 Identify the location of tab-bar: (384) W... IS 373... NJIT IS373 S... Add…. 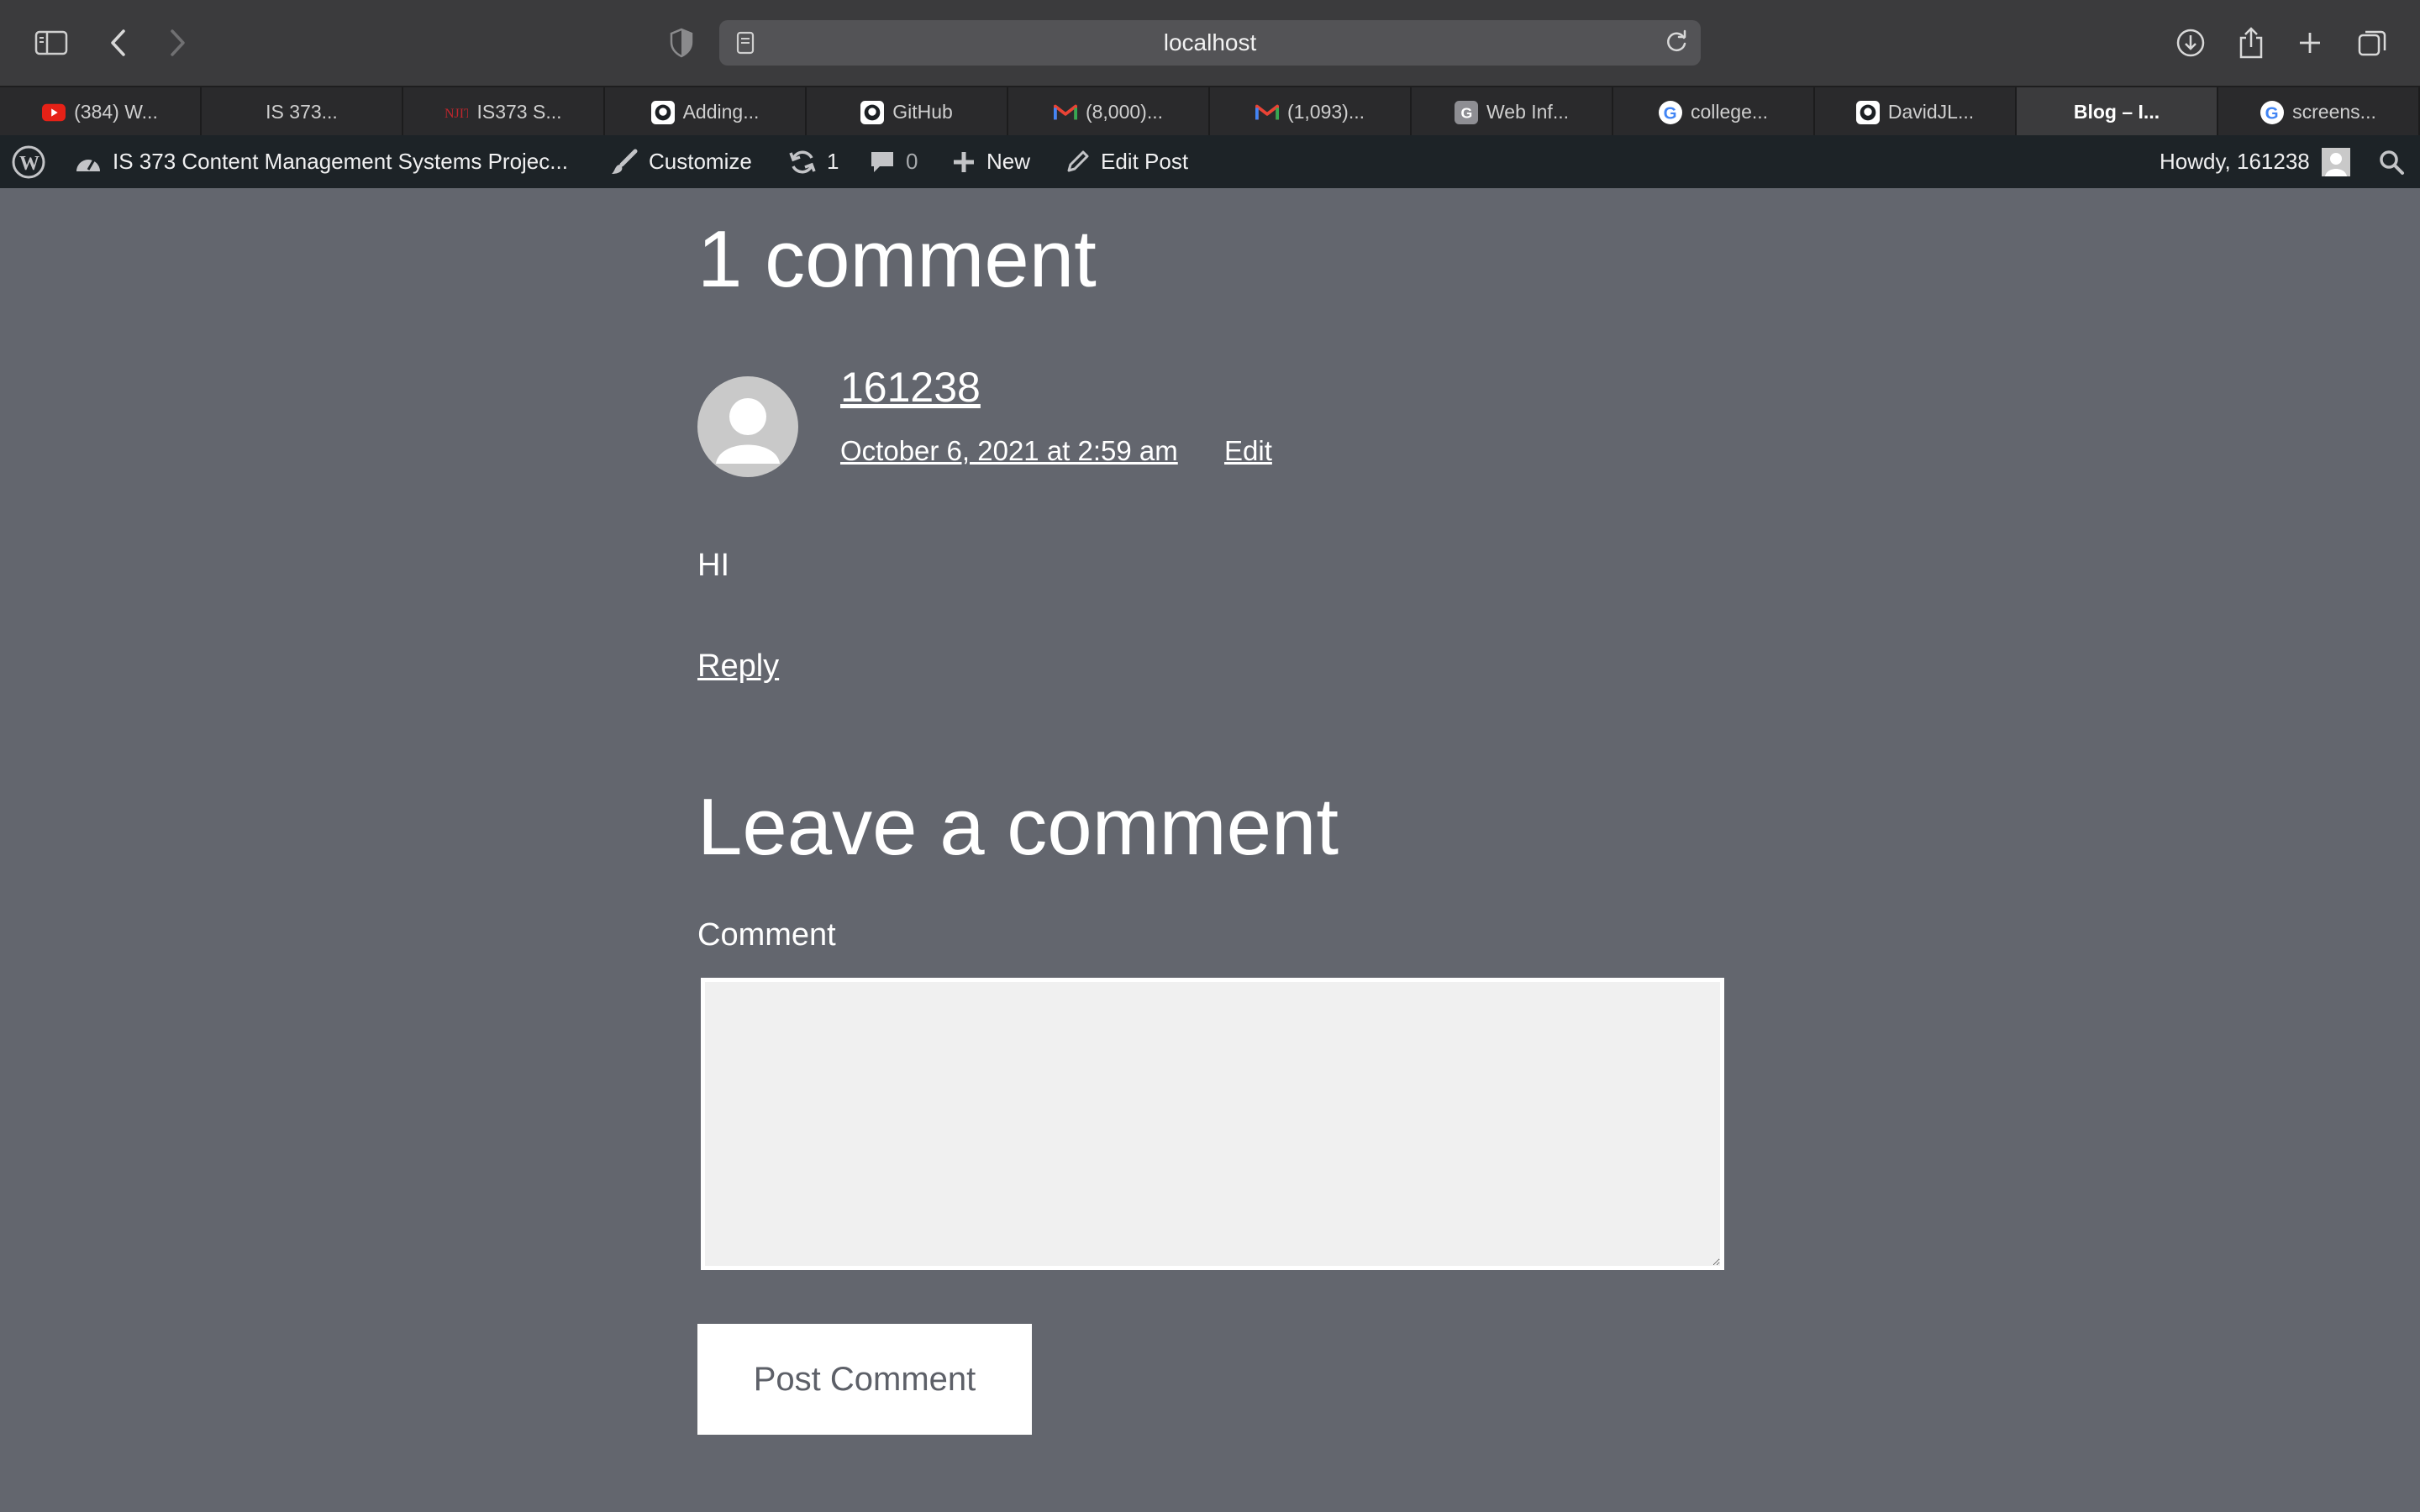
(1210, 111).